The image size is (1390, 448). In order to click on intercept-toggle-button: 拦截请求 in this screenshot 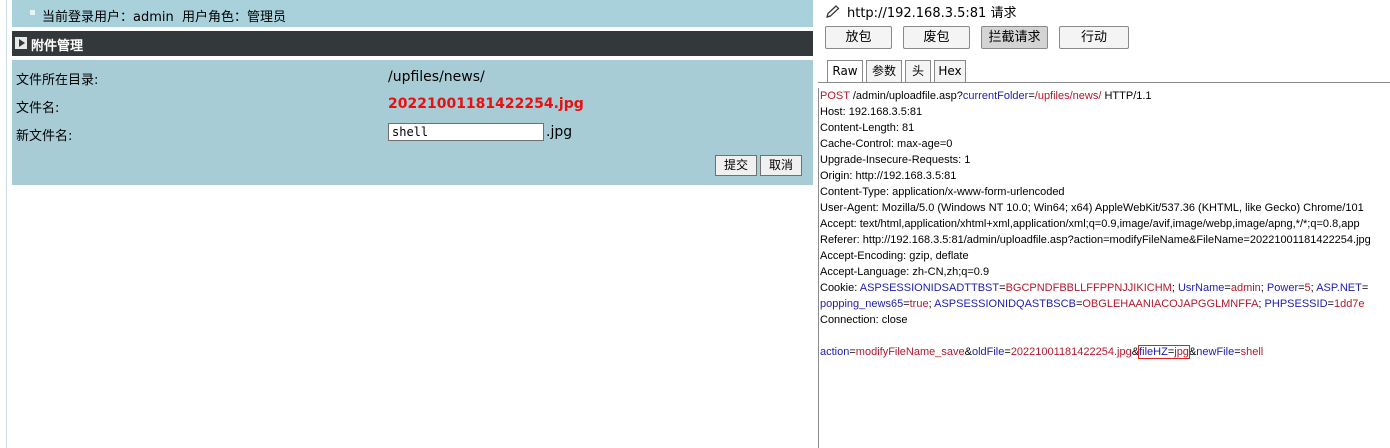, I will do `click(1014, 37)`.